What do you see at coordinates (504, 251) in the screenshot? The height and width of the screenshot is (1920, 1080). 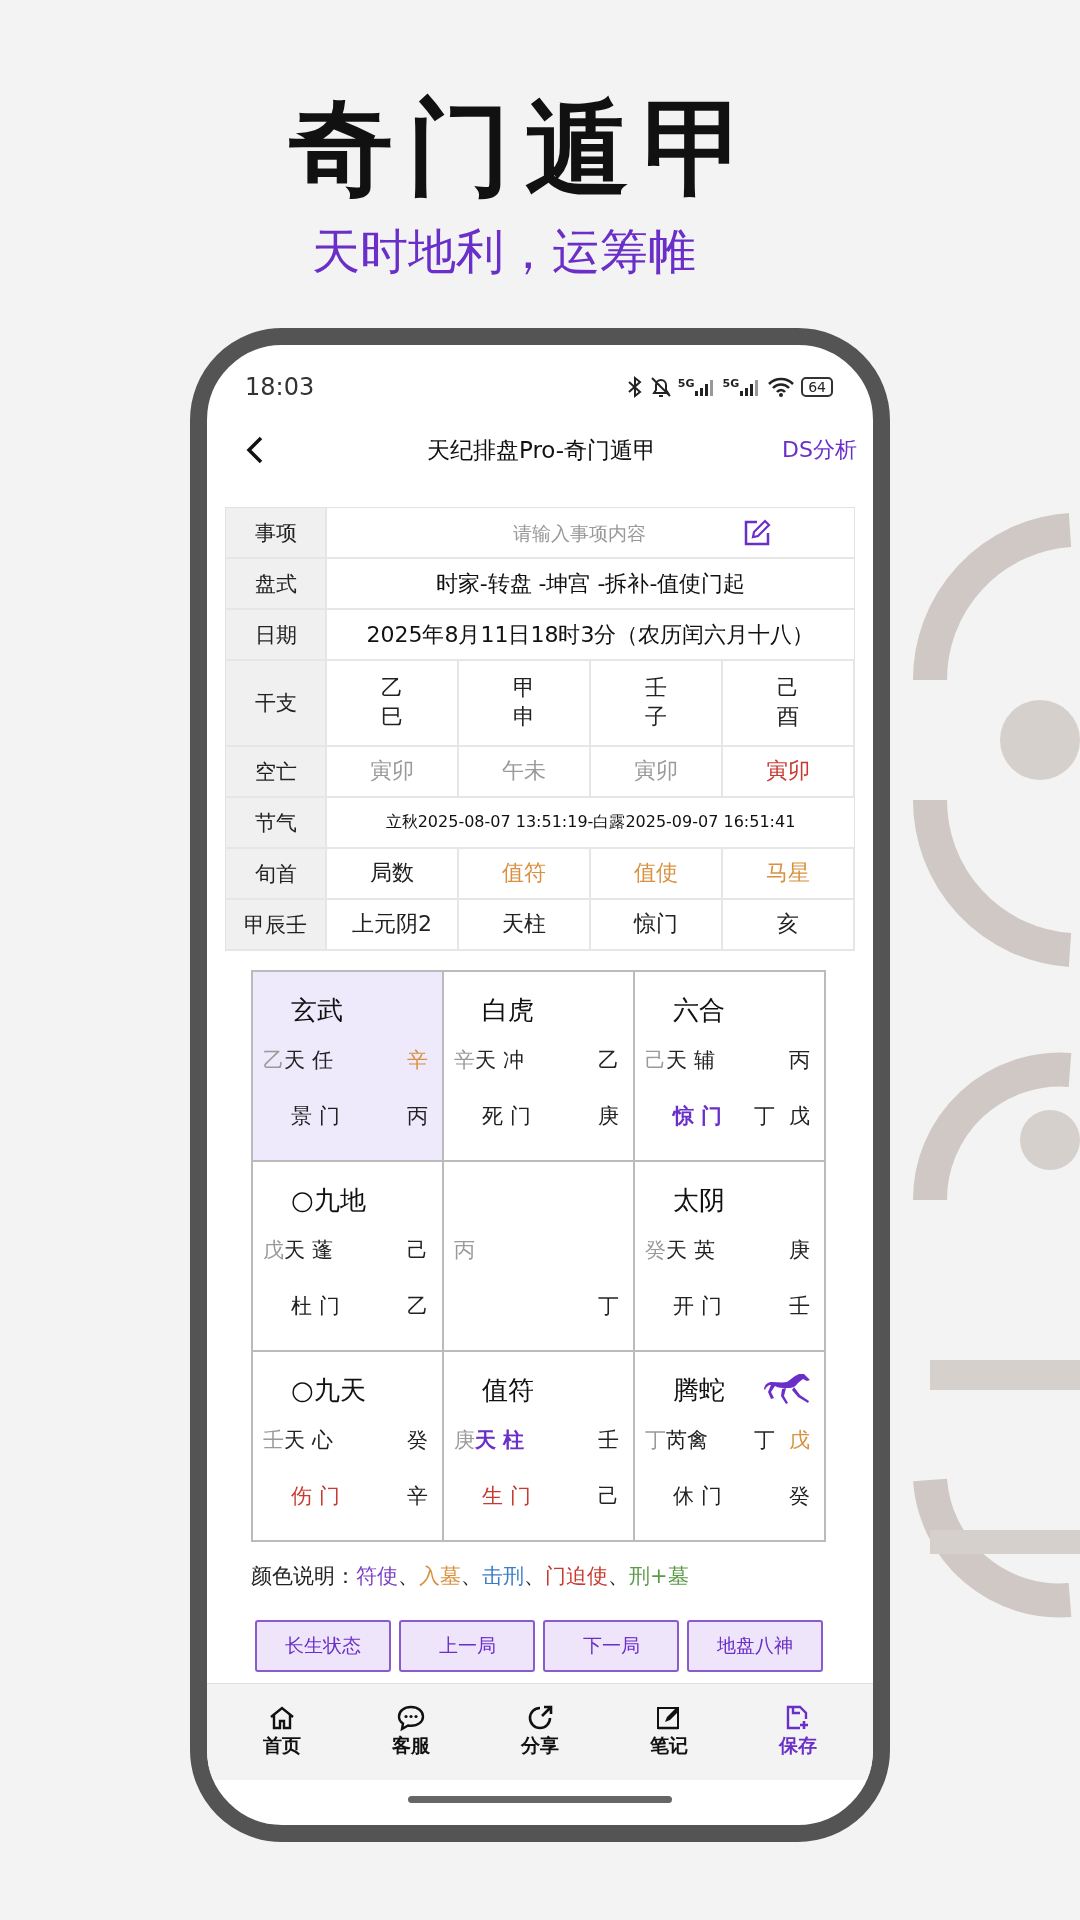 I see `headline-subtitle: 天时地利，运筹帷` at bounding box center [504, 251].